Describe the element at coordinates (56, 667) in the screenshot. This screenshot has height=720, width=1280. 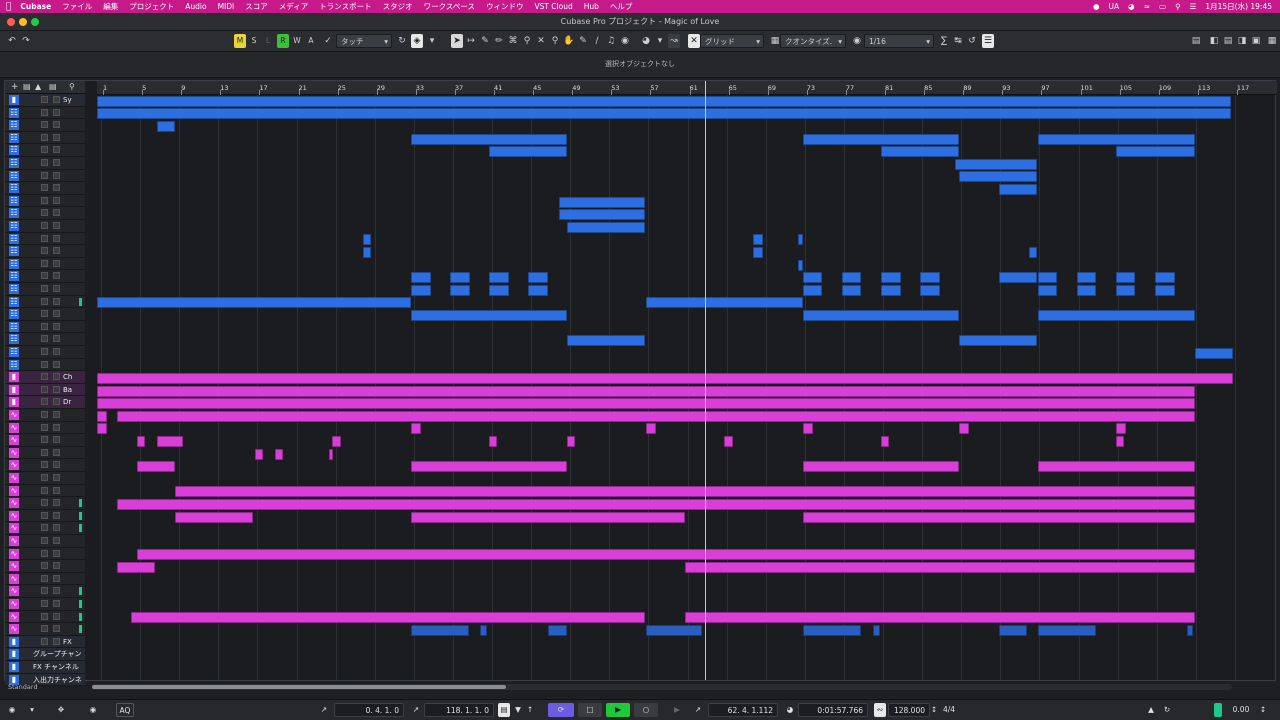
I see `track-name: FX チャンネル` at that location.